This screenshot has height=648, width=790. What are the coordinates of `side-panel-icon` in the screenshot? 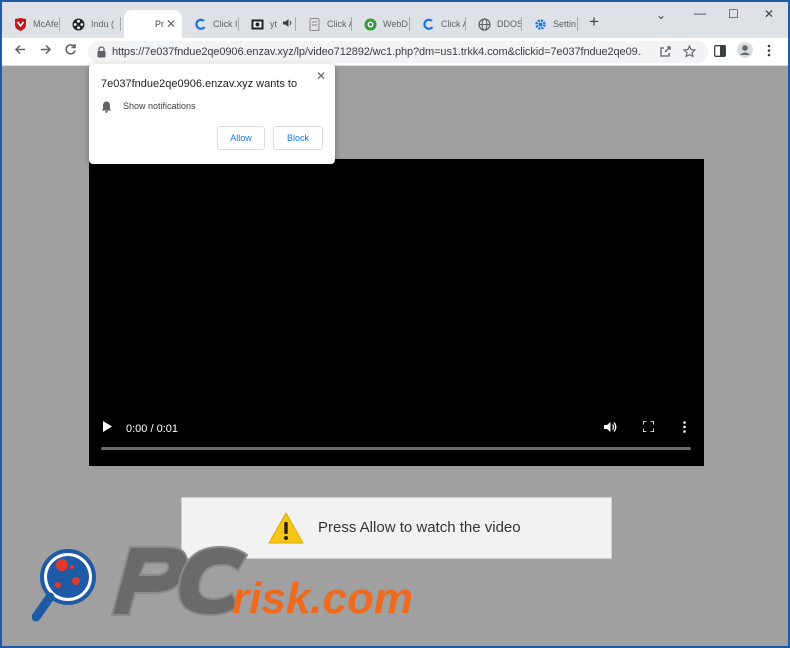 It's located at (720, 53).